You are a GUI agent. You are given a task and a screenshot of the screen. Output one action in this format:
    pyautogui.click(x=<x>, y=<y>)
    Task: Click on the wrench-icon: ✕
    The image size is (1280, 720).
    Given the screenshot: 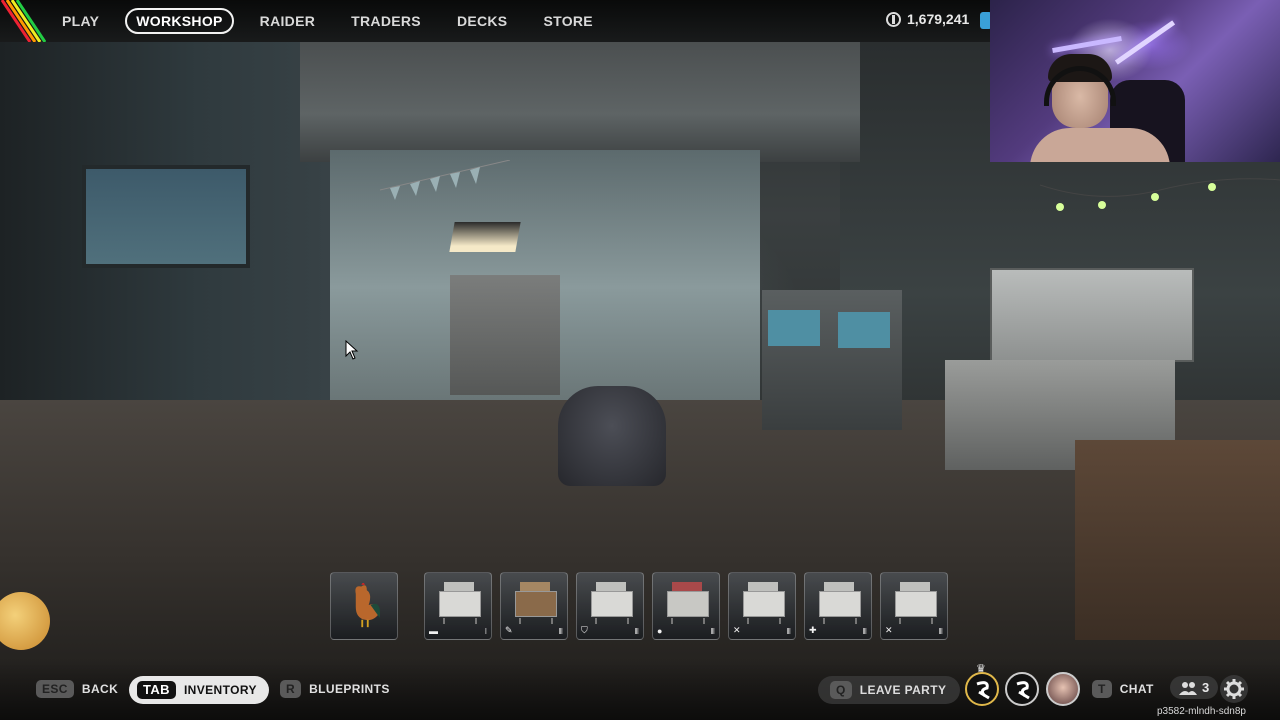 What is the action you would take?
    pyautogui.click(x=737, y=630)
    